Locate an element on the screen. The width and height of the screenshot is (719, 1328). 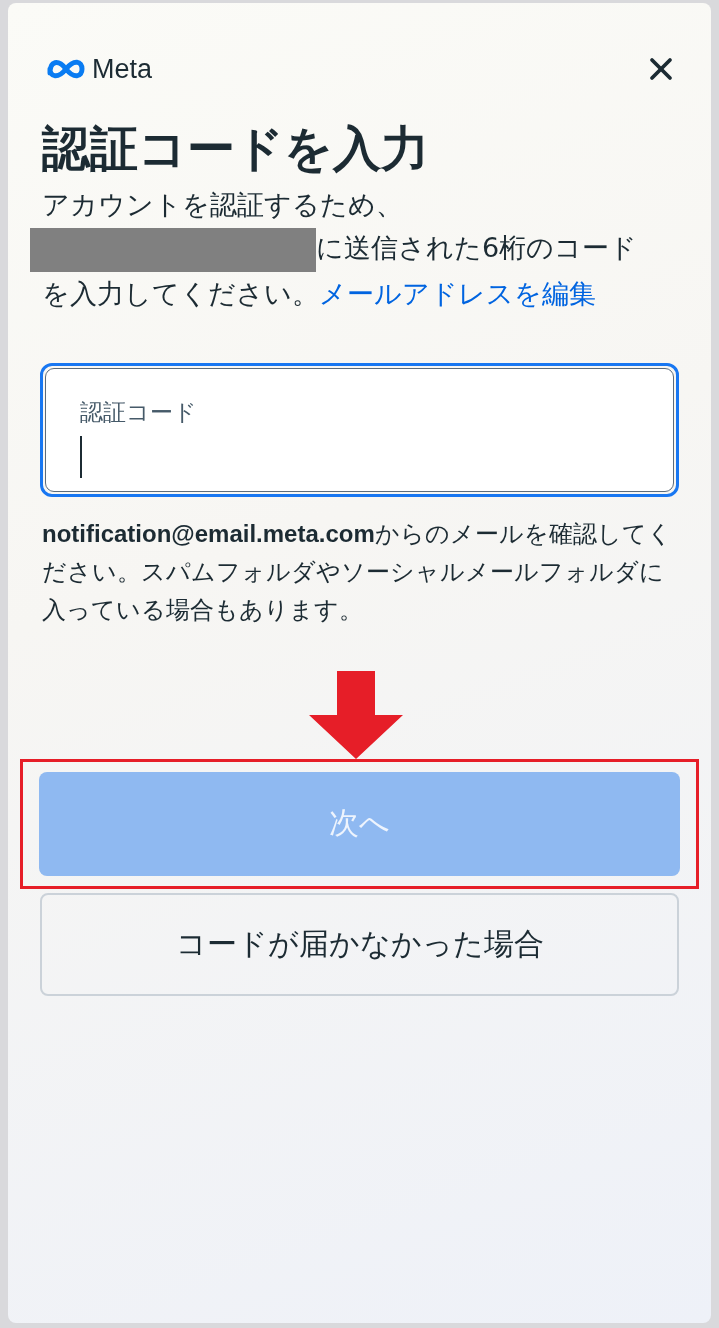
brand-name: Meta is located at coordinates (122, 69).